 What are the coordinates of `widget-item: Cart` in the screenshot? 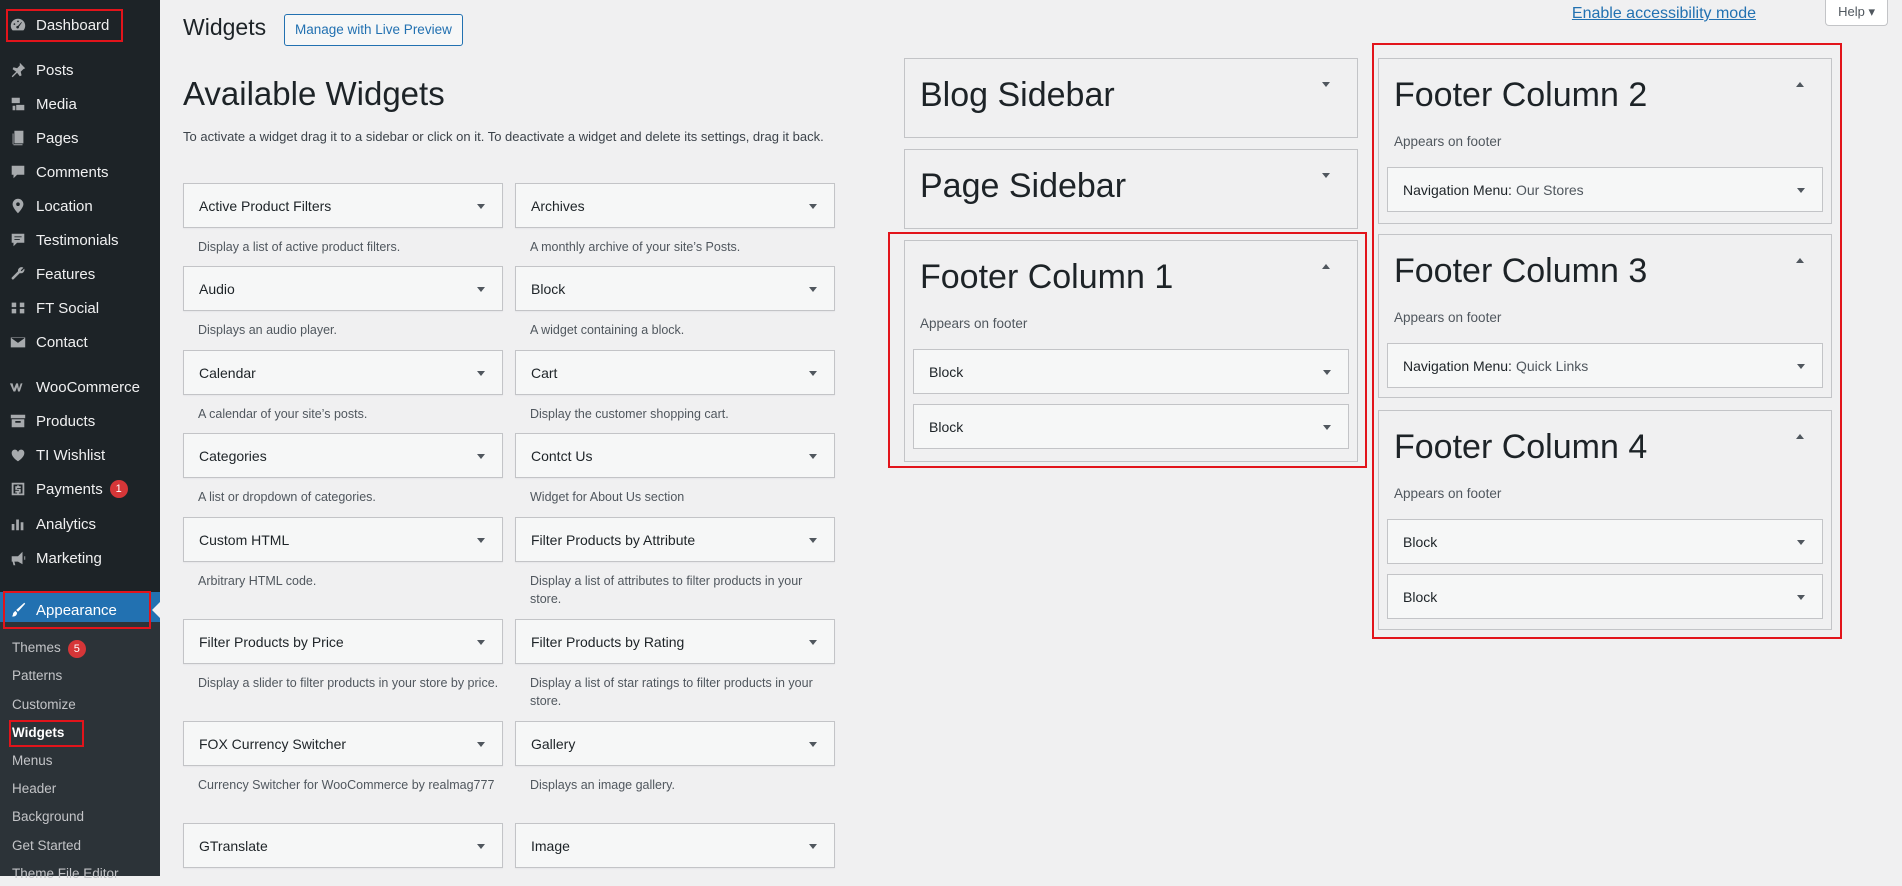 It's located at (675, 372).